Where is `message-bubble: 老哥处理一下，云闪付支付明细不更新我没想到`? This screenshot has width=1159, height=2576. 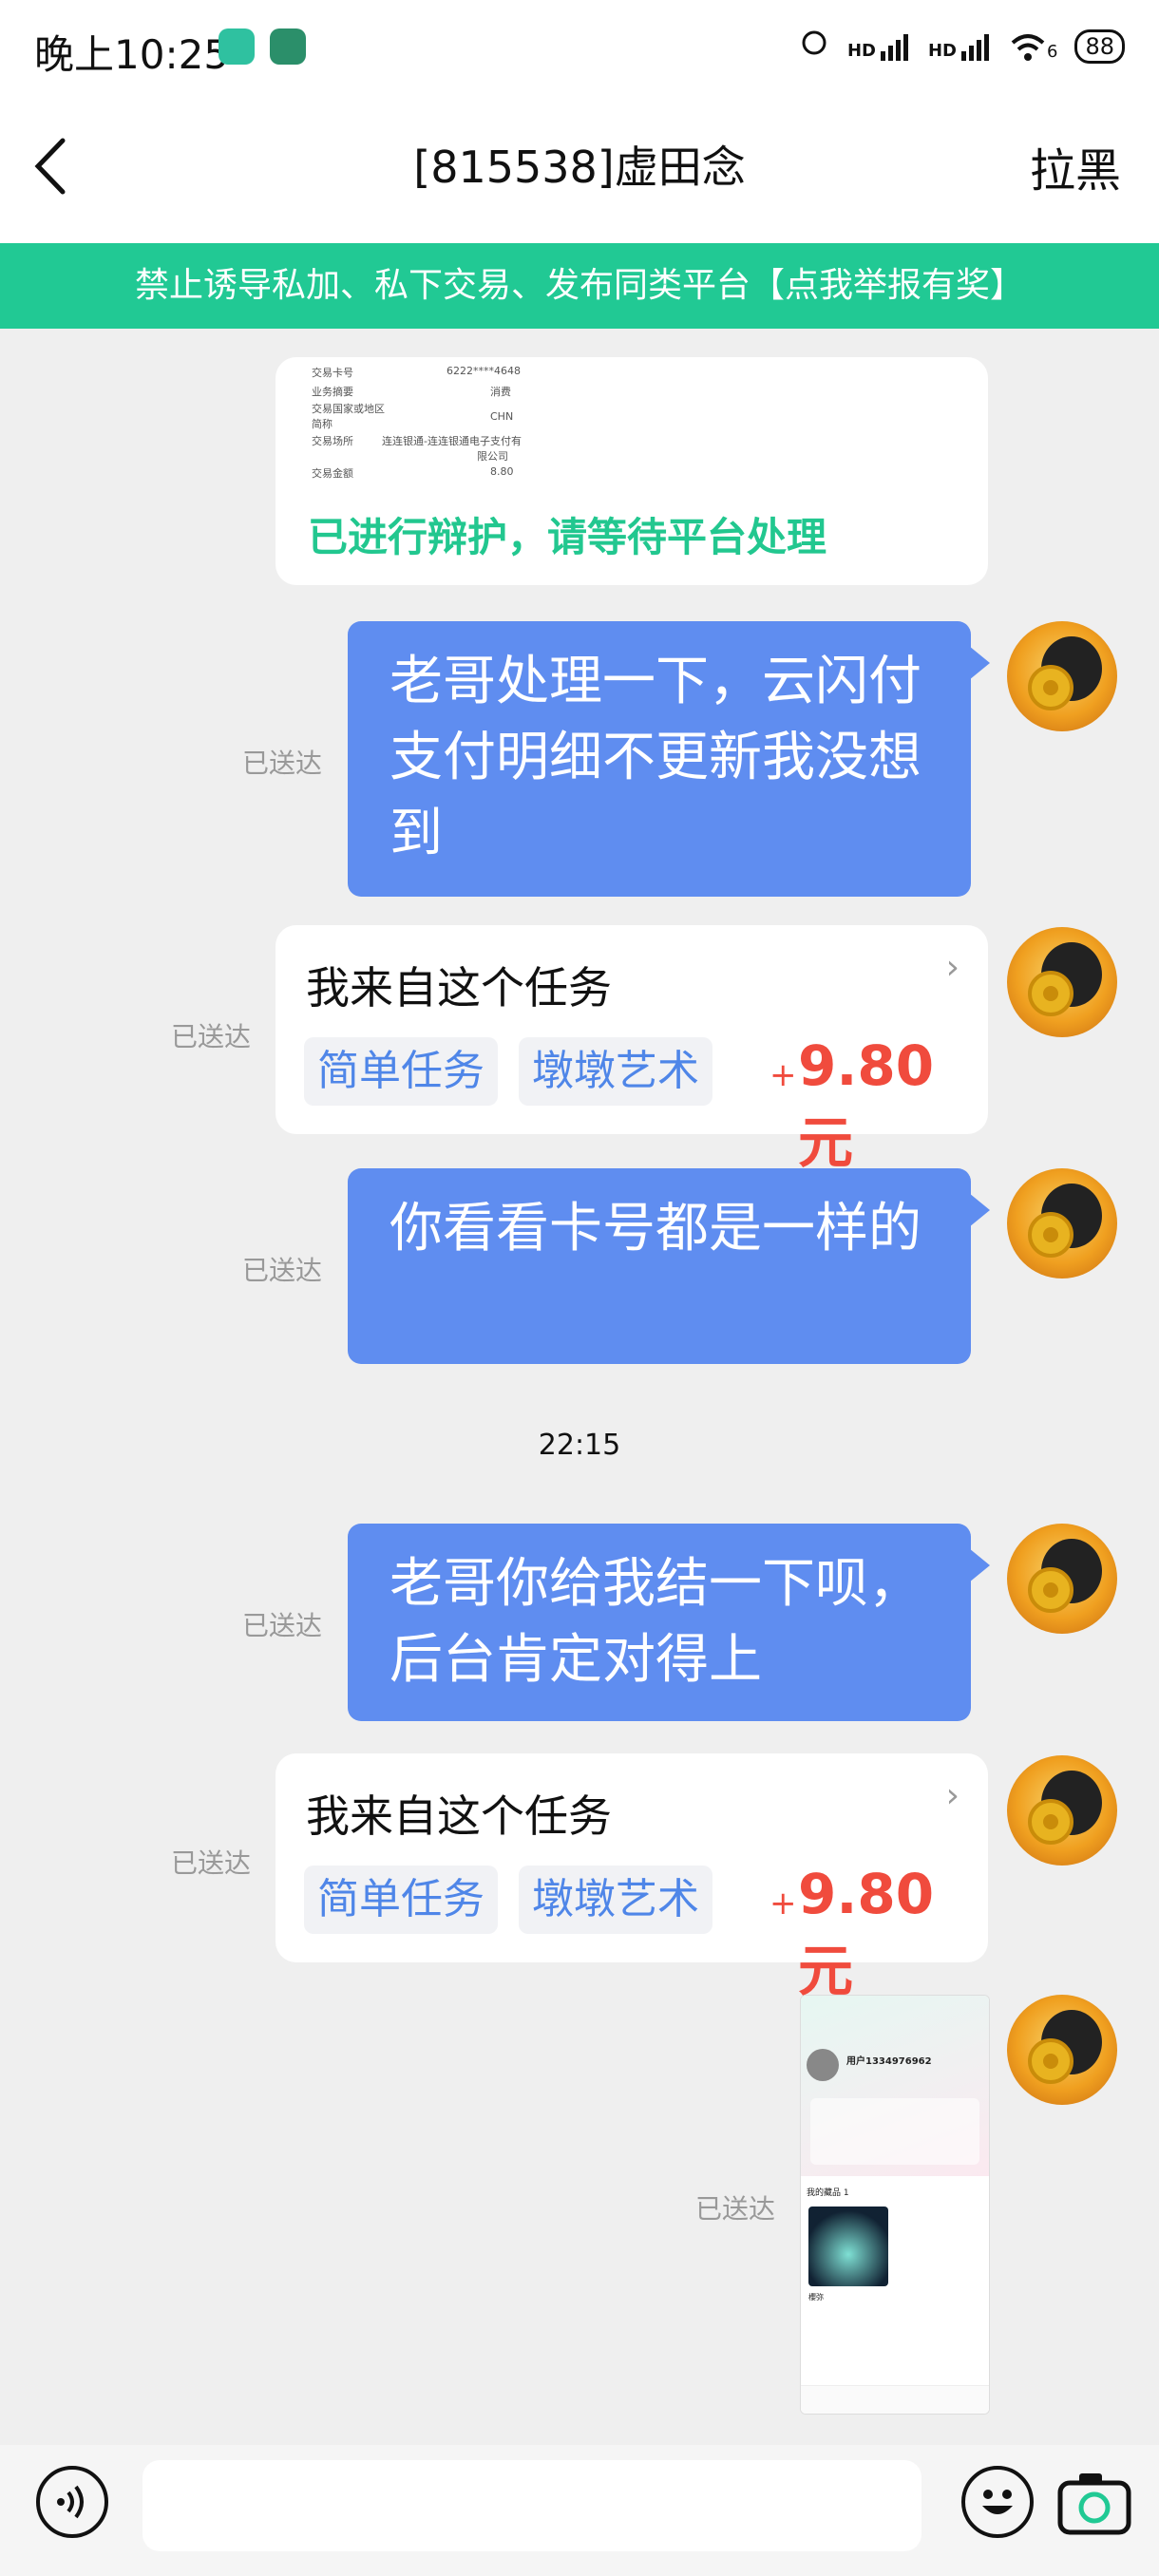 message-bubble: 老哥处理一下，云闪付支付明细不更新我没想到 is located at coordinates (669, 759).